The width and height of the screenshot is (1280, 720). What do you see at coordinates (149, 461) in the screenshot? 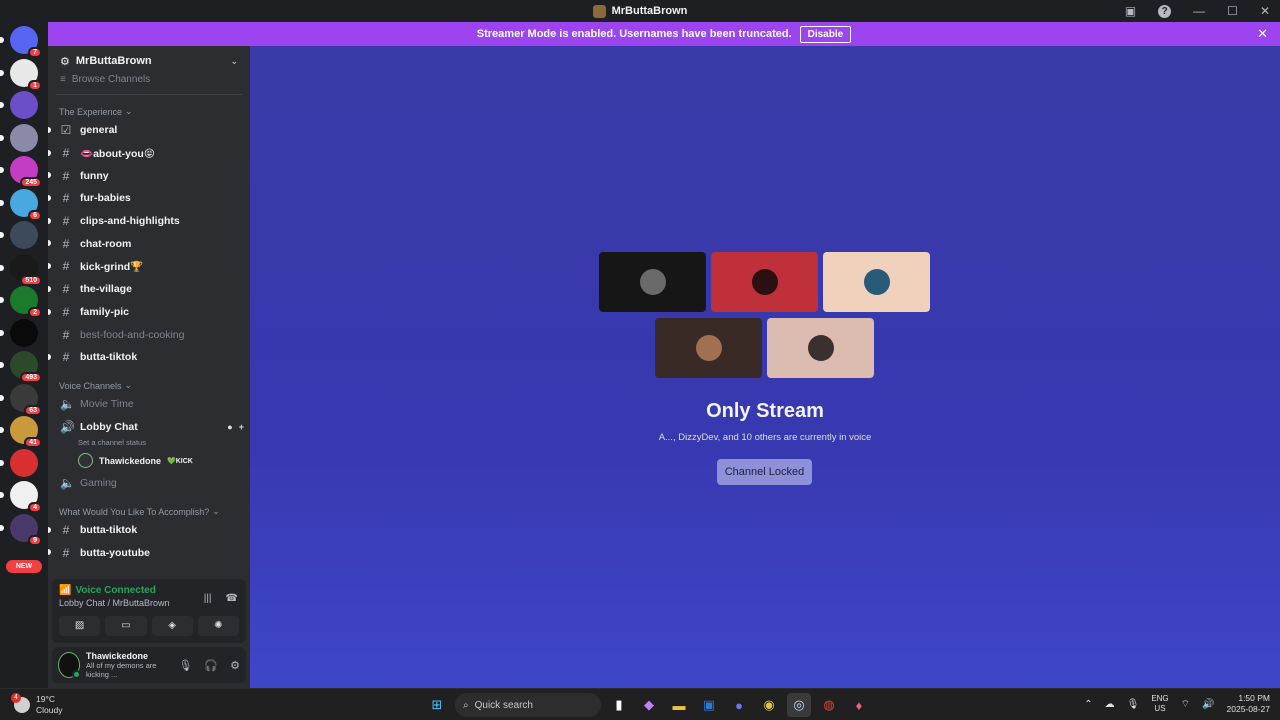
I see `voice-user: Thawickedone 💚KICK` at bounding box center [149, 461].